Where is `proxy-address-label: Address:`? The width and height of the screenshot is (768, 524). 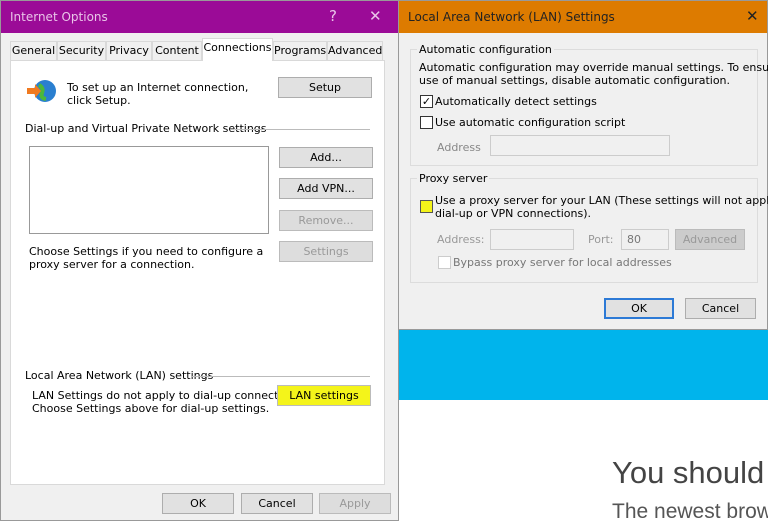
proxy-address-label: Address: is located at coordinates (461, 239).